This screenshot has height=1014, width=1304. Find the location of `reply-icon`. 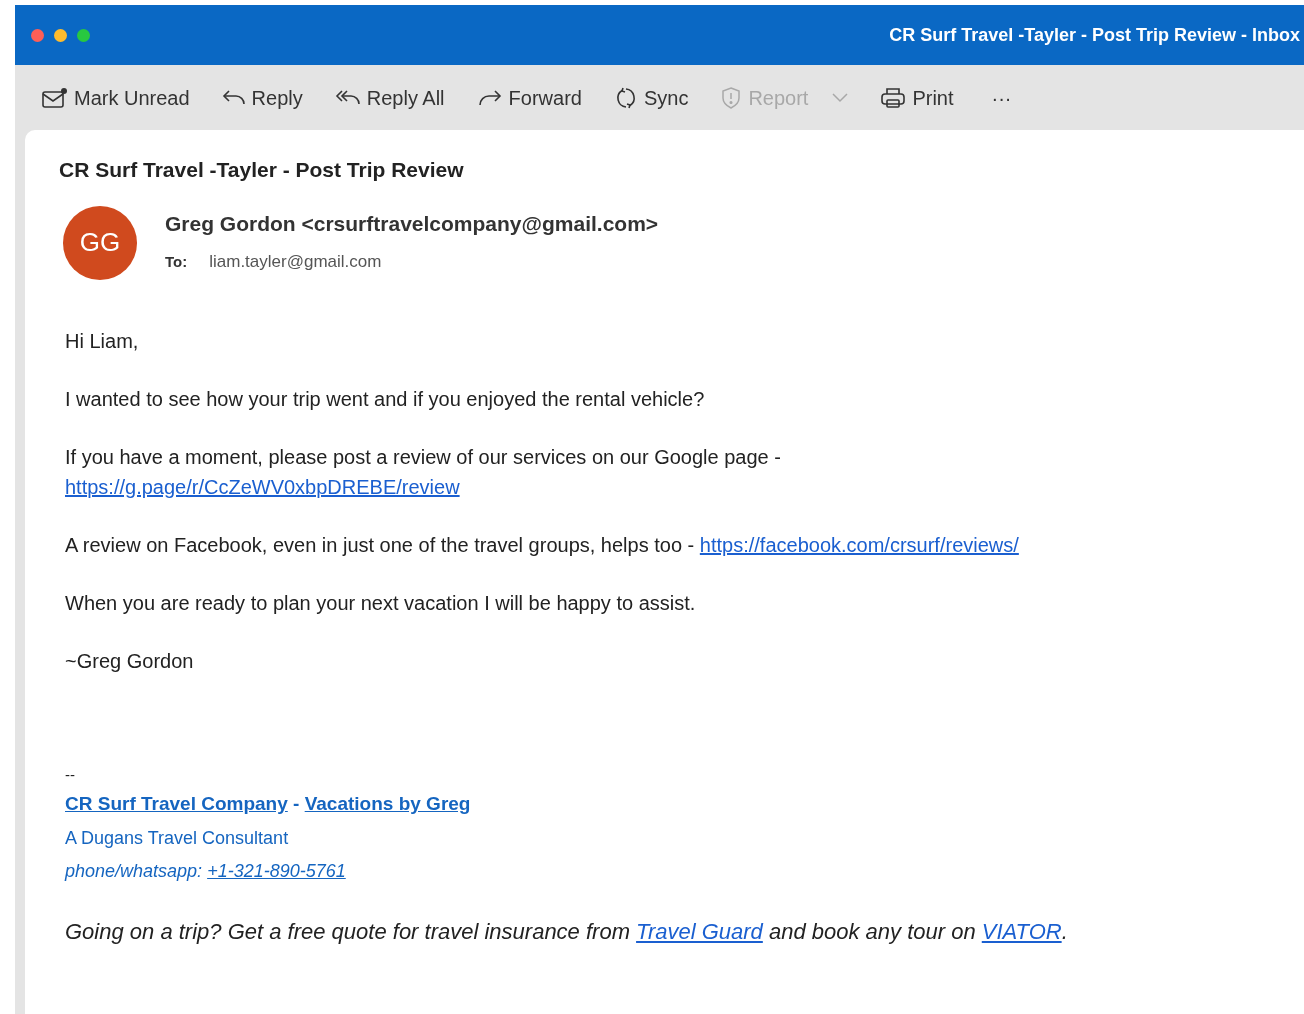

reply-icon is located at coordinates (233, 97).